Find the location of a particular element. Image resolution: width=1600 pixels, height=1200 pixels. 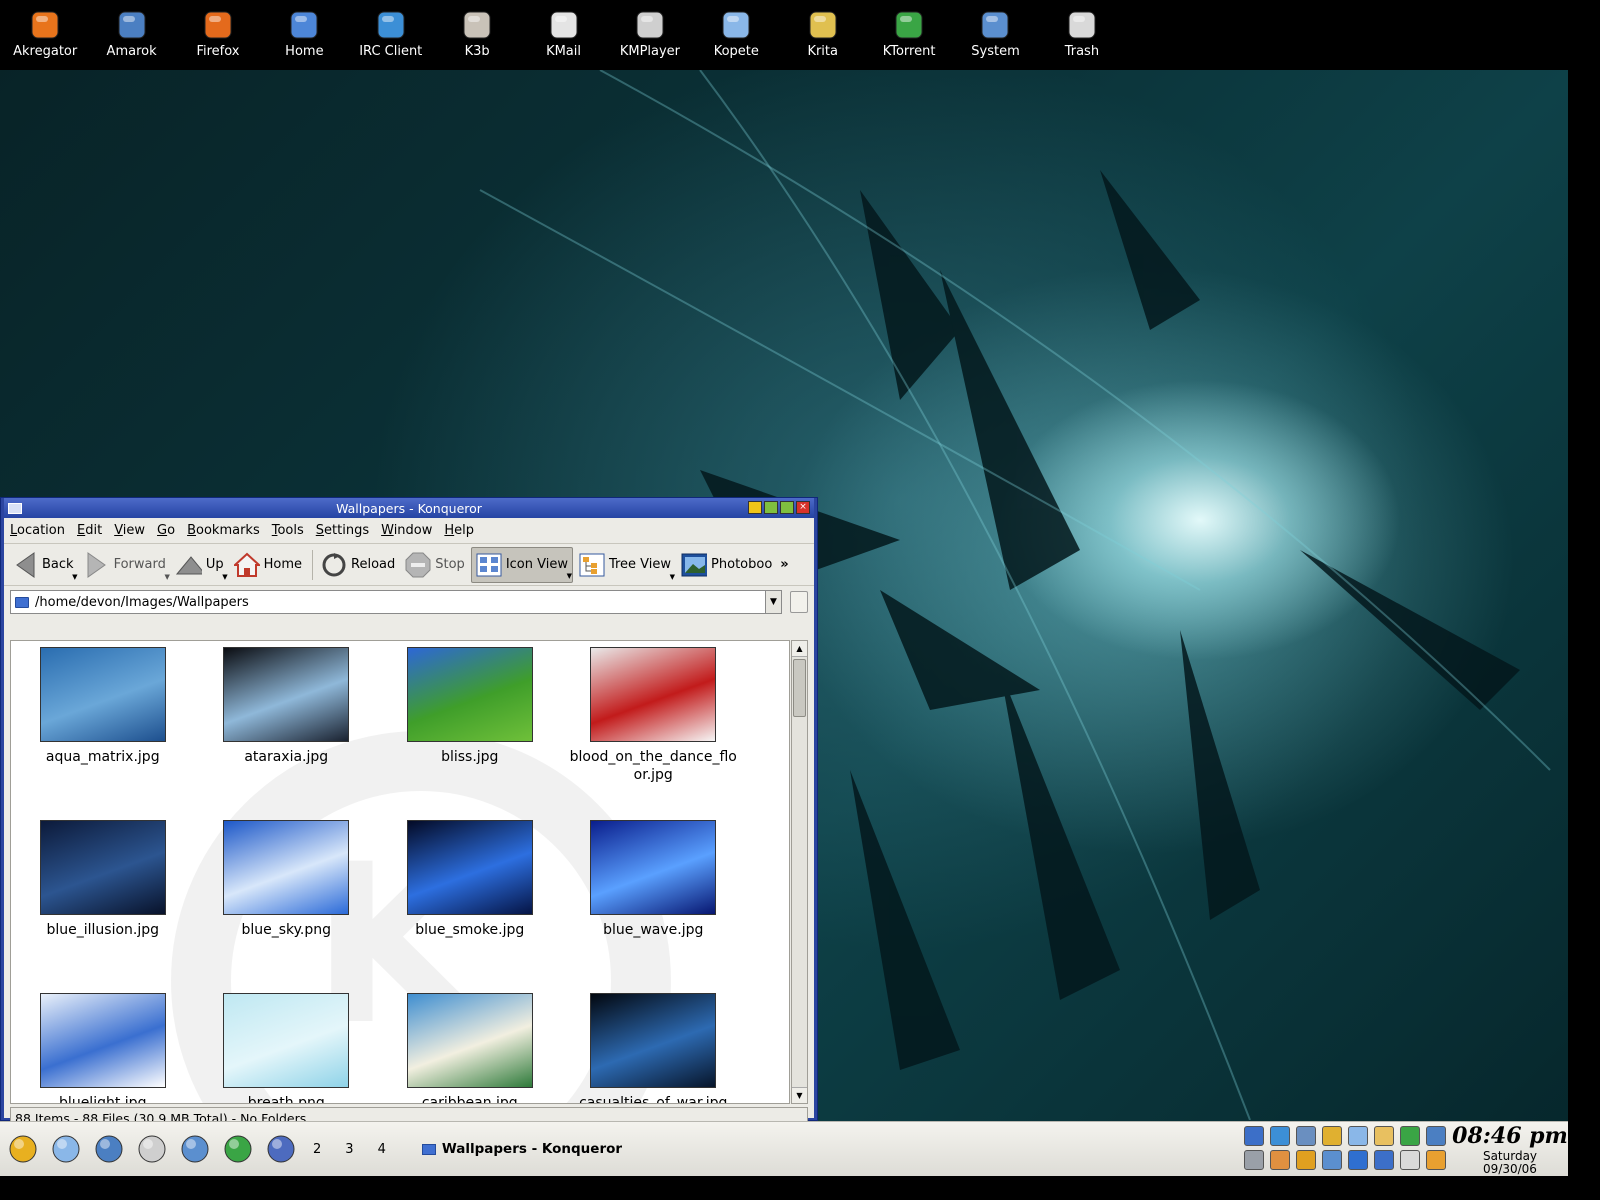

scroll-up-arrow: ▲ is located at coordinates (799, 649).